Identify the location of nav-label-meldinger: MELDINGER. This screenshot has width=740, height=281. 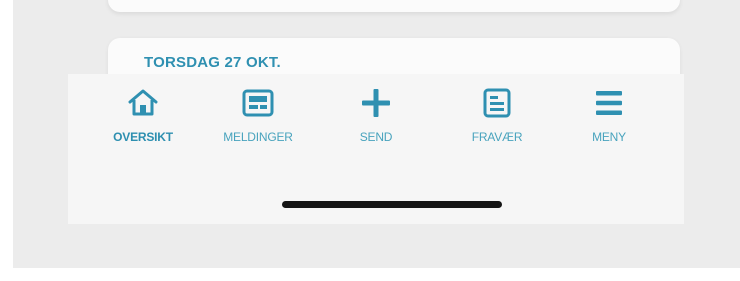
(258, 137).